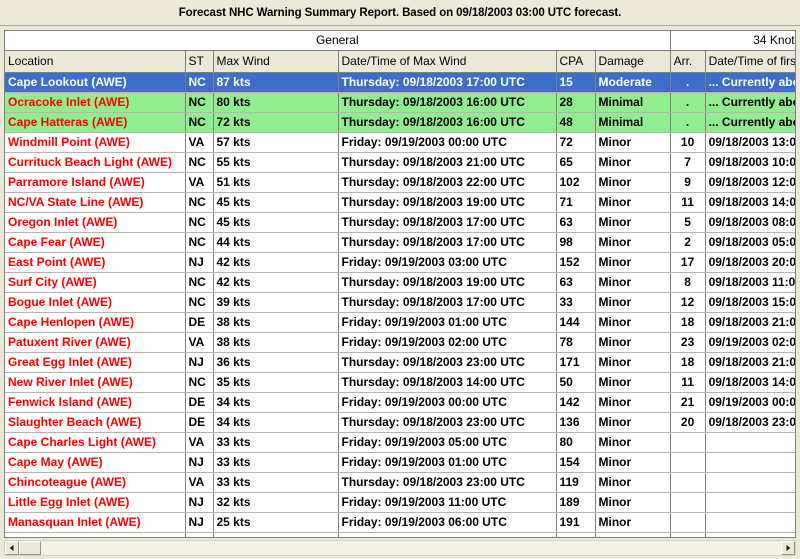 The image size is (800, 559). I want to click on cell-location: Ocracoke Inlet (AWE), so click(95, 102).